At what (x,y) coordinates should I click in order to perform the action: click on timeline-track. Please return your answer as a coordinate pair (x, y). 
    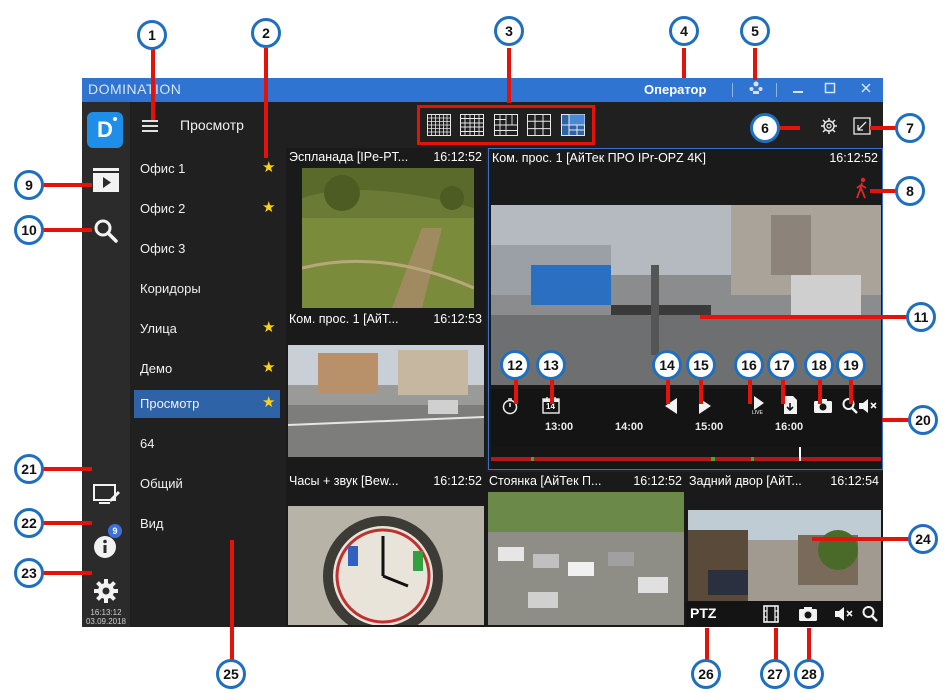
    Looking at the image, I should click on (686, 458).